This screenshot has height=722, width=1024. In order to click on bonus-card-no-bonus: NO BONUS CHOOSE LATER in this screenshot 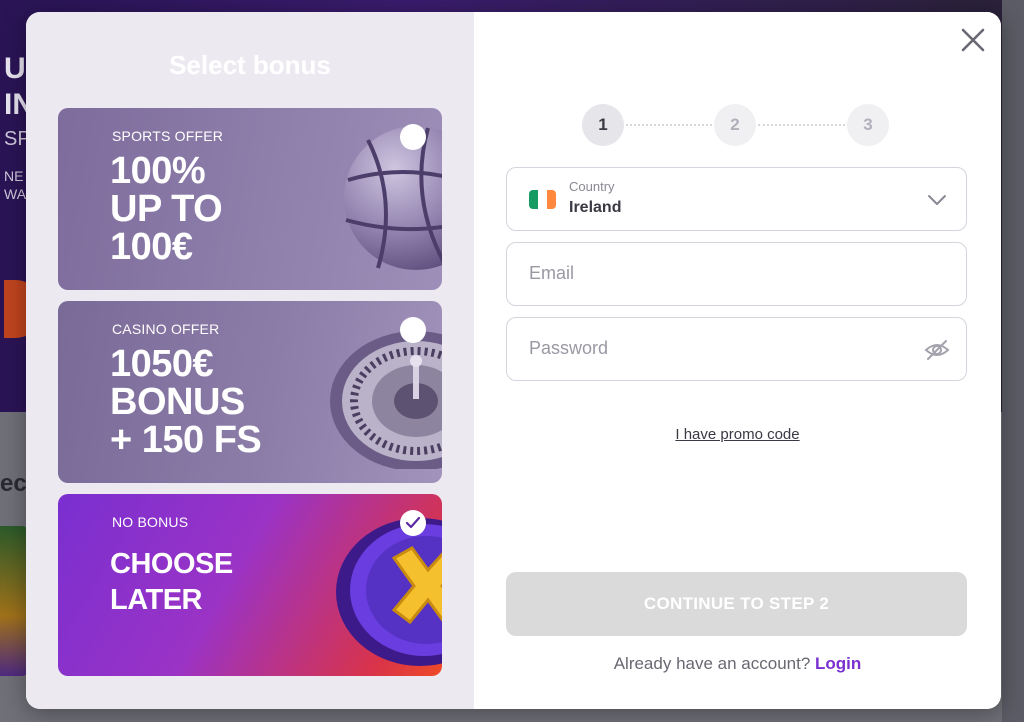, I will do `click(250, 585)`.